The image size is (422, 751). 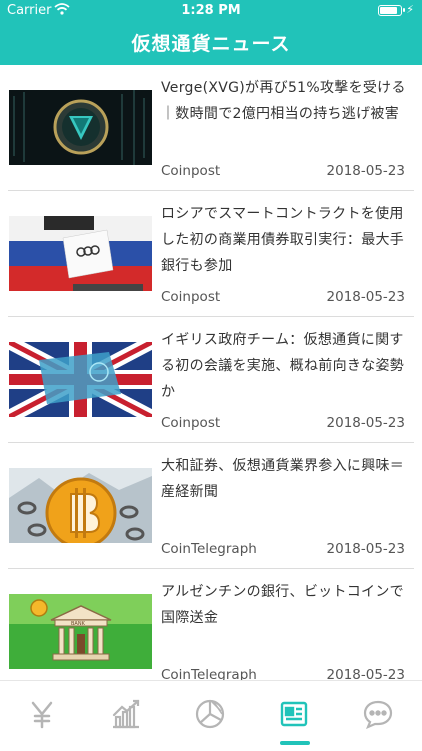 I want to click on clock: 1:28 PM, so click(x=211, y=10).